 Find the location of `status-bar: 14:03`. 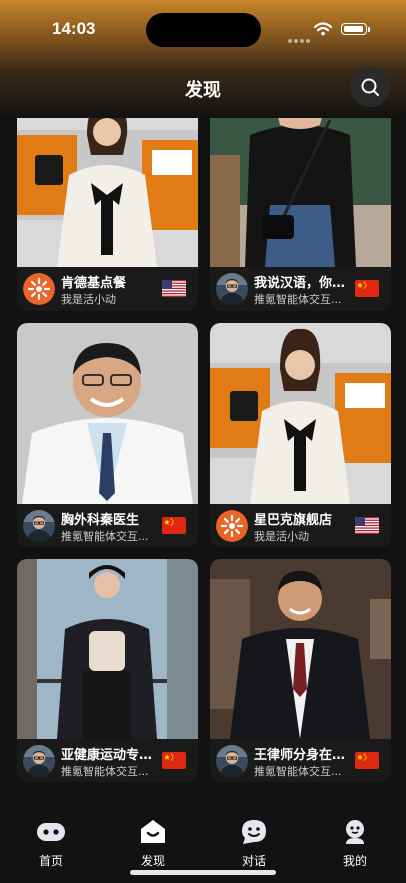

status-bar: 14:03 is located at coordinates (203, 29).